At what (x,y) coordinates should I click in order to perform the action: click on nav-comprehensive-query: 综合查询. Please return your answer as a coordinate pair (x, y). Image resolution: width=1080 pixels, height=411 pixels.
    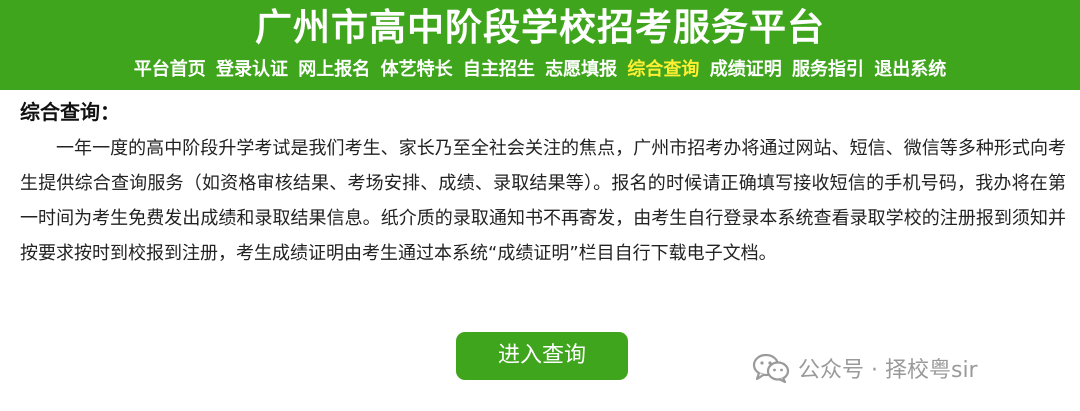
    Looking at the image, I should click on (663, 69).